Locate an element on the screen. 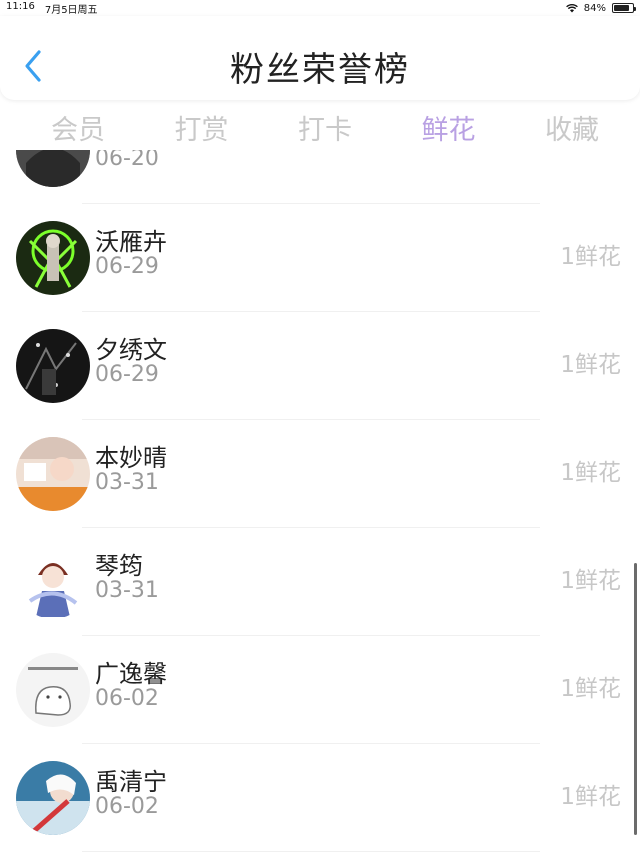 This screenshot has height=853, width=640. tab-membership: 会员 is located at coordinates (78, 127).